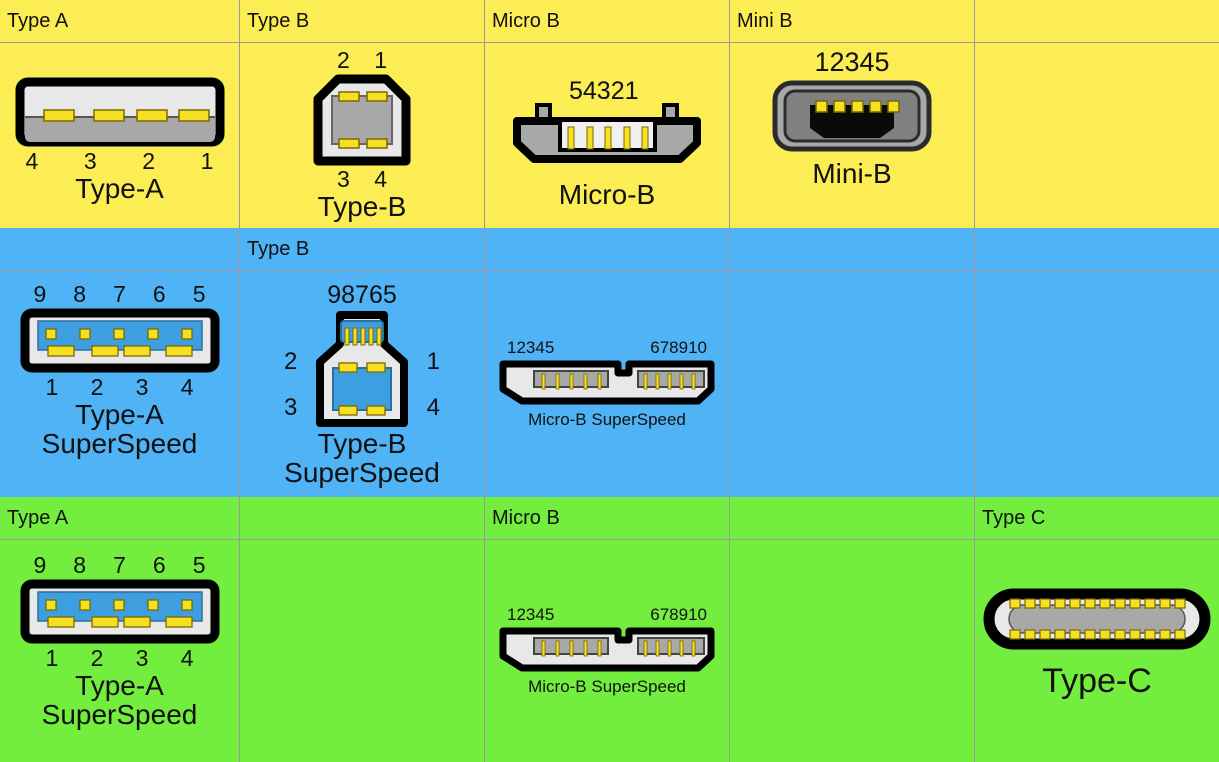 This screenshot has height=762, width=1219. Describe the element at coordinates (362, 206) in the screenshot. I see `type-b-caption: Type-B` at that location.